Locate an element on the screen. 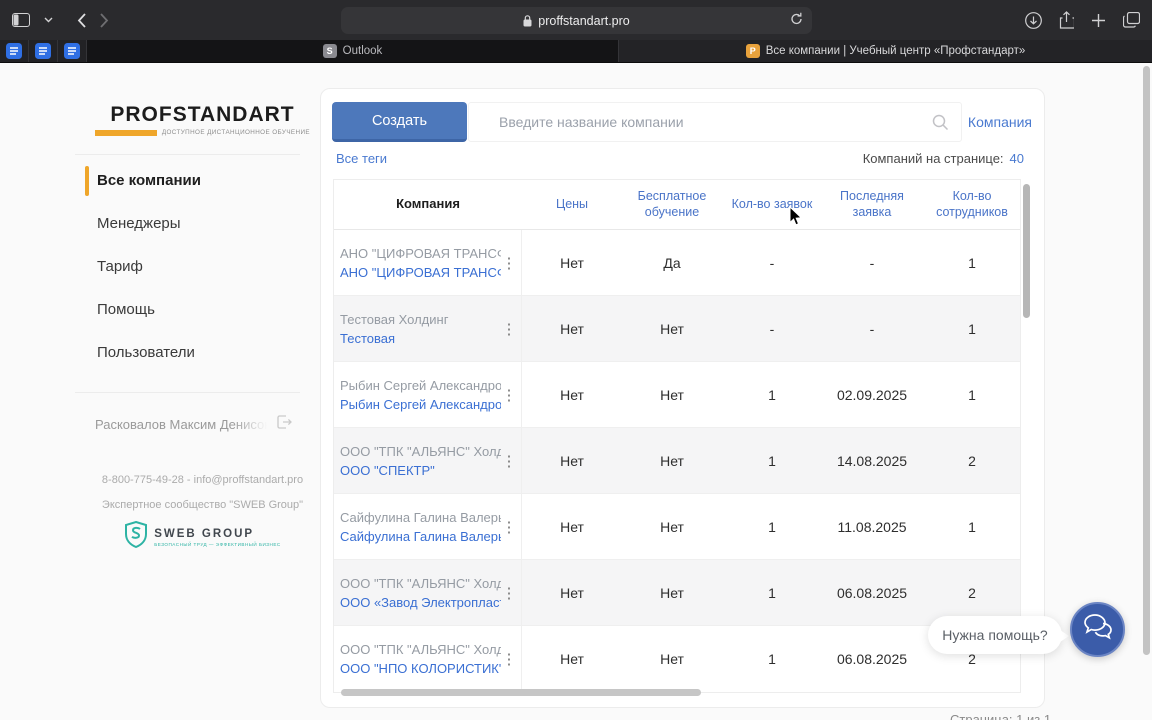  new-tab-icon is located at coordinates (1098, 20).